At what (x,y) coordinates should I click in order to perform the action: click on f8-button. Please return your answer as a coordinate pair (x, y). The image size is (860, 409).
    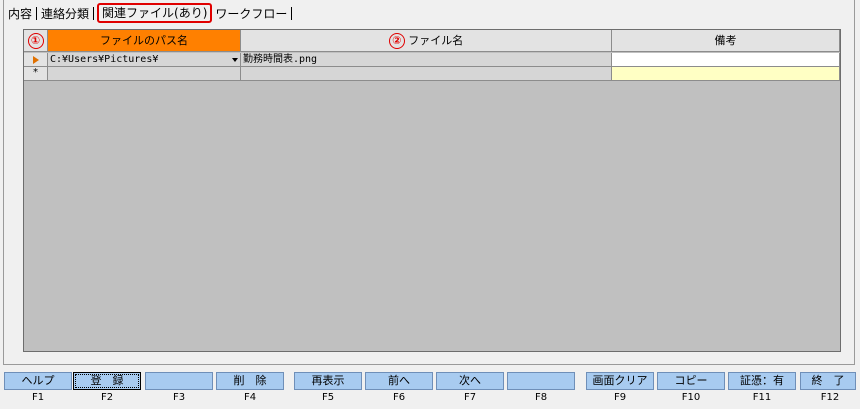
    Looking at the image, I should click on (541, 381).